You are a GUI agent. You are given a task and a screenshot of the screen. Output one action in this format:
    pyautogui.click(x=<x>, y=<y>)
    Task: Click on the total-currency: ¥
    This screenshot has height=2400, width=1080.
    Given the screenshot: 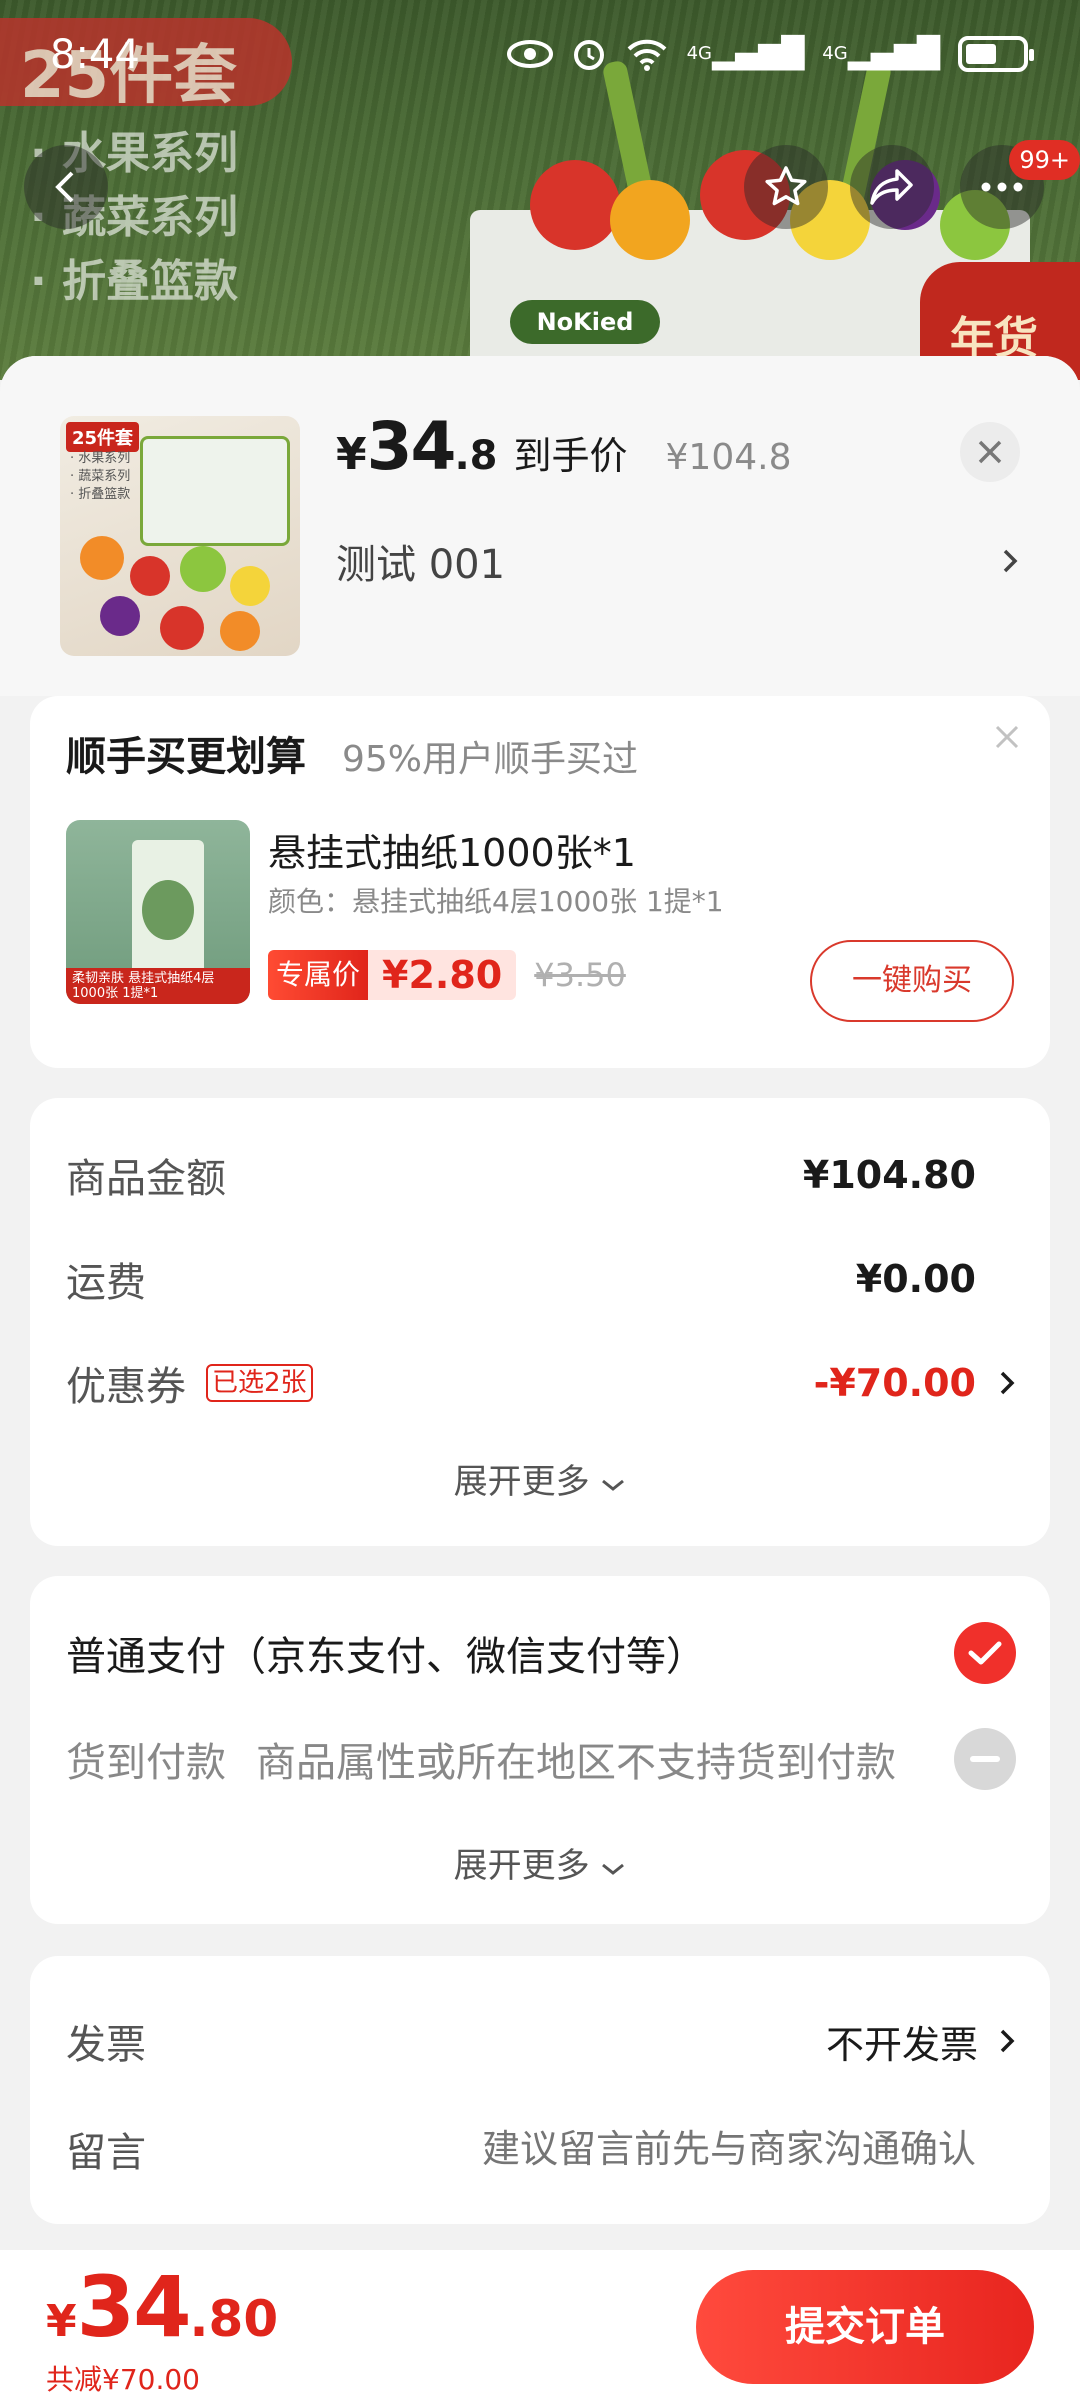 What is the action you would take?
    pyautogui.click(x=61, y=2321)
    